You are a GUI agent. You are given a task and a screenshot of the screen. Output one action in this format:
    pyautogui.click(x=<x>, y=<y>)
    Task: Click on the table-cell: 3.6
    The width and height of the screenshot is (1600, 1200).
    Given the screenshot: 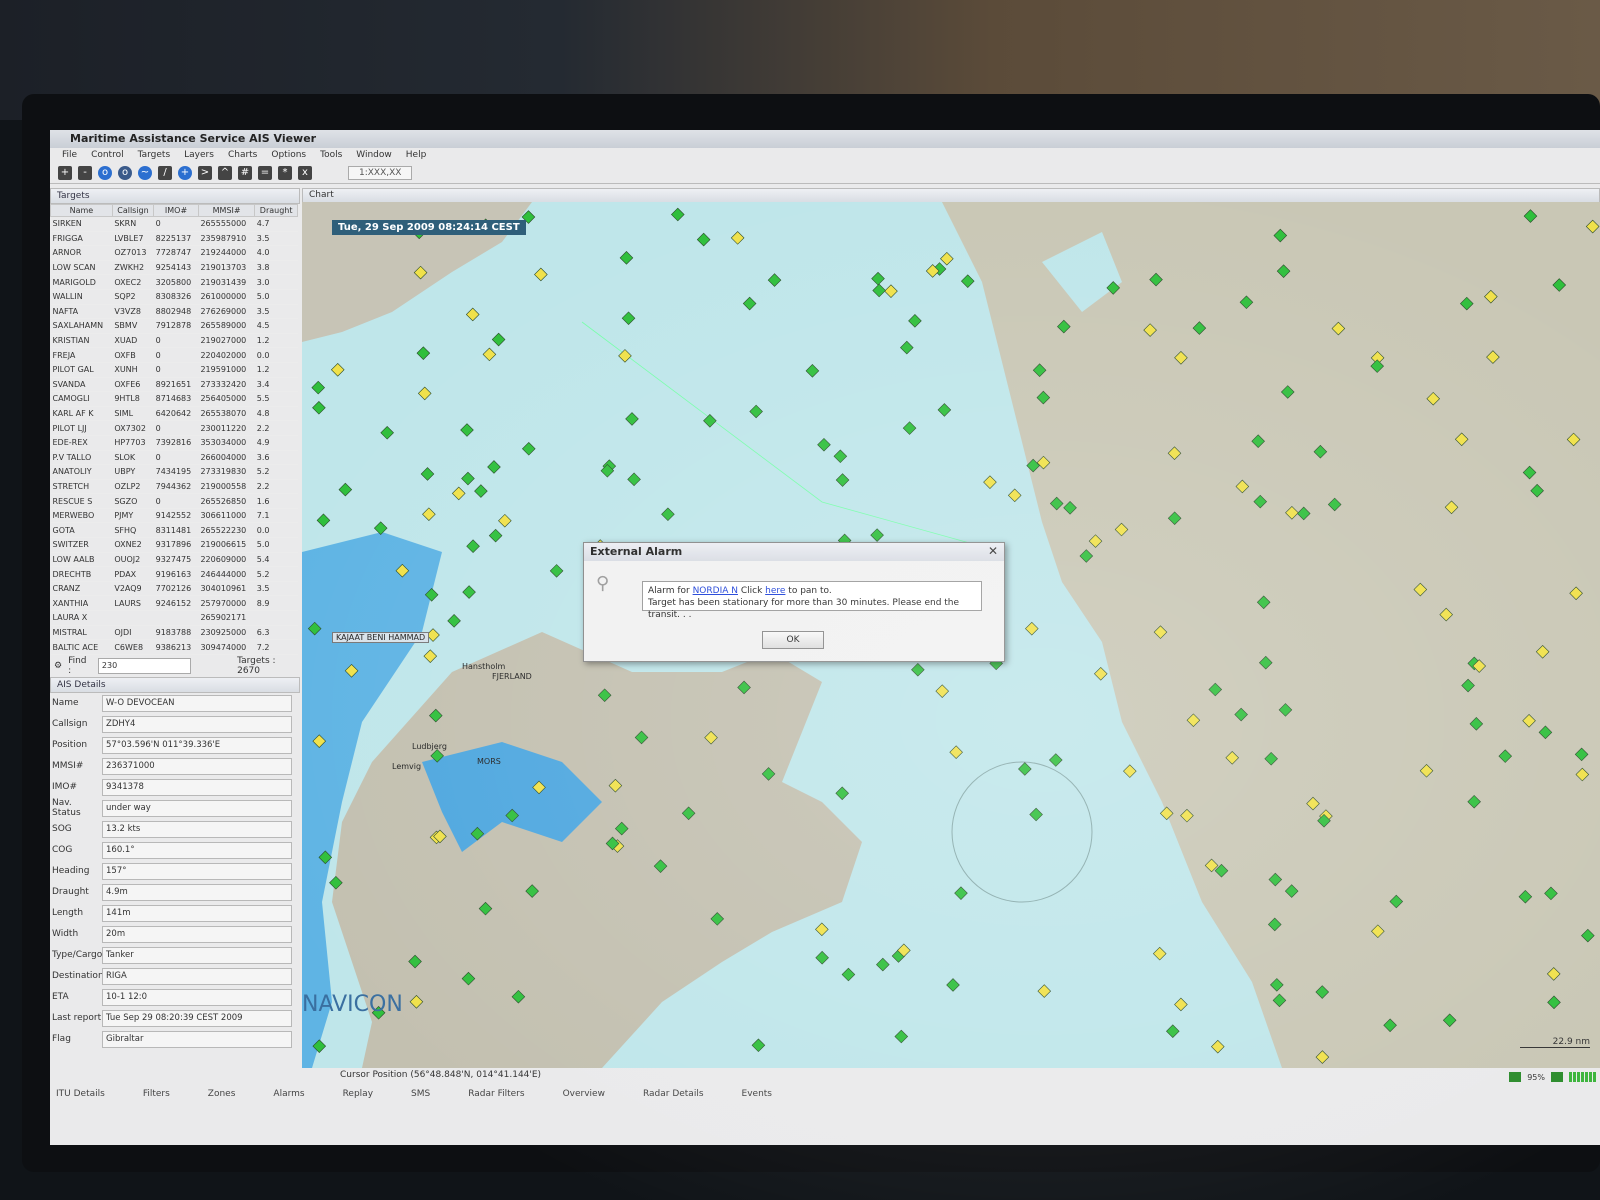 What is the action you would take?
    pyautogui.click(x=276, y=458)
    